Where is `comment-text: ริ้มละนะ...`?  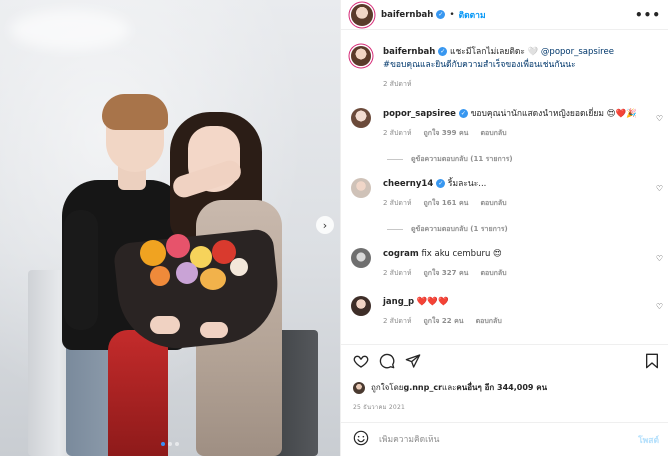 comment-text: ริ้มละนะ... is located at coordinates (466, 184).